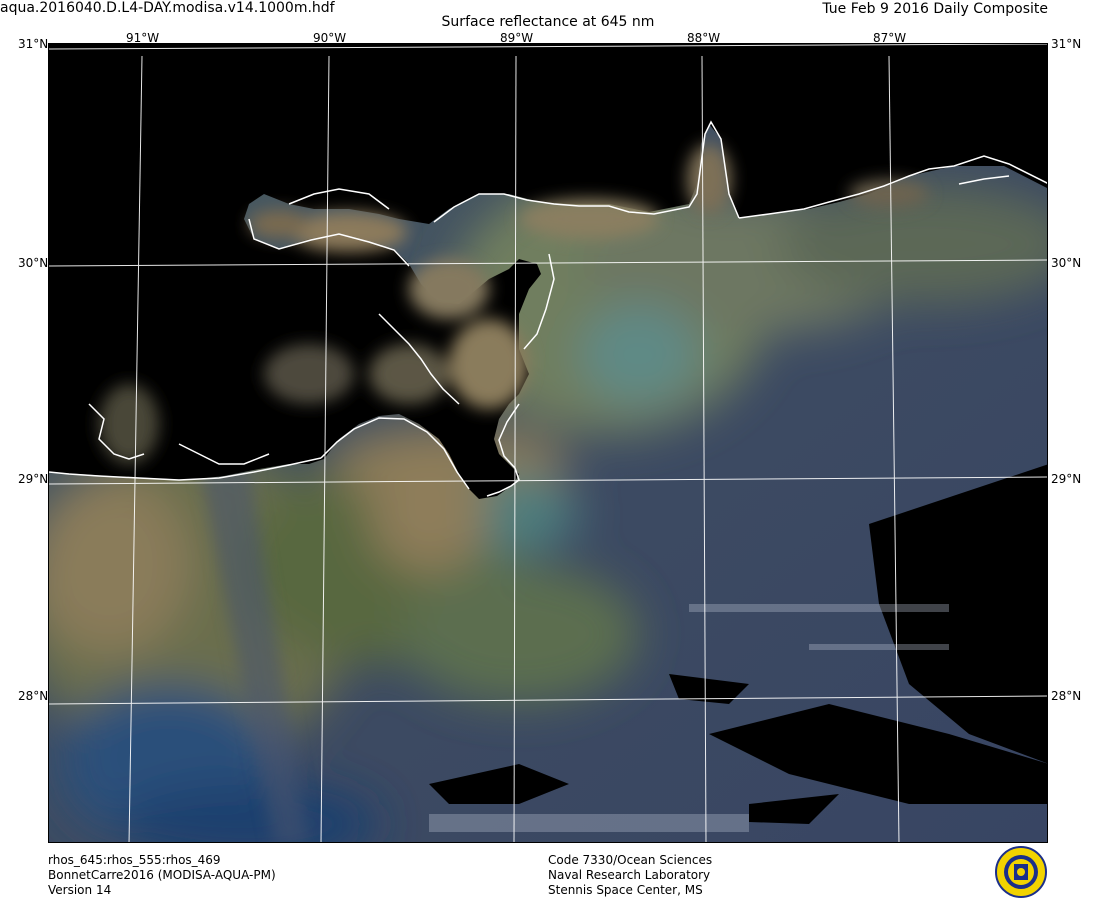  Describe the element at coordinates (1021, 872) in the screenshot. I see `nrl-seal-icon` at that location.